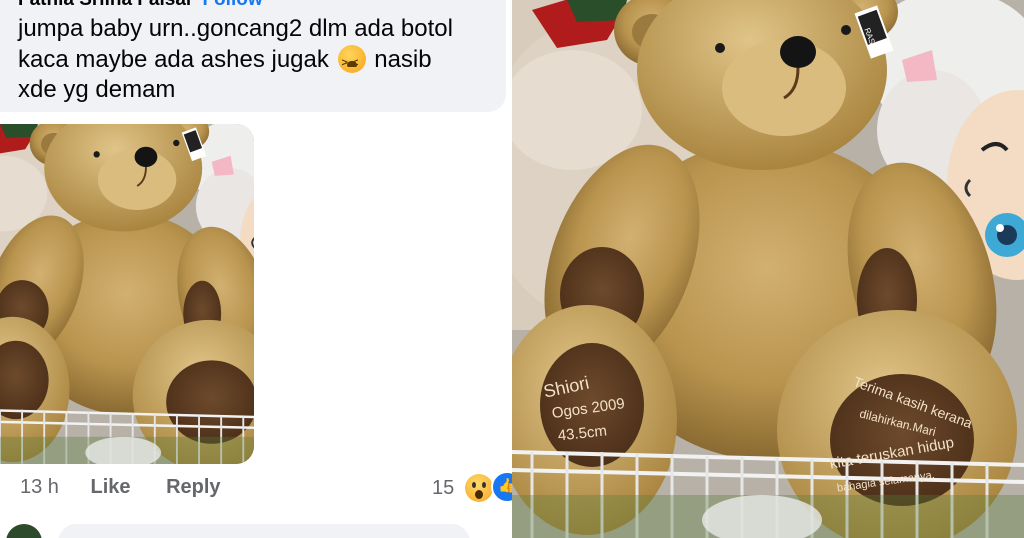 The height and width of the screenshot is (538, 1024). Describe the element at coordinates (173, 59) in the screenshot. I see `comment-line-2a: kaca maybe ada ashes jugak` at that location.